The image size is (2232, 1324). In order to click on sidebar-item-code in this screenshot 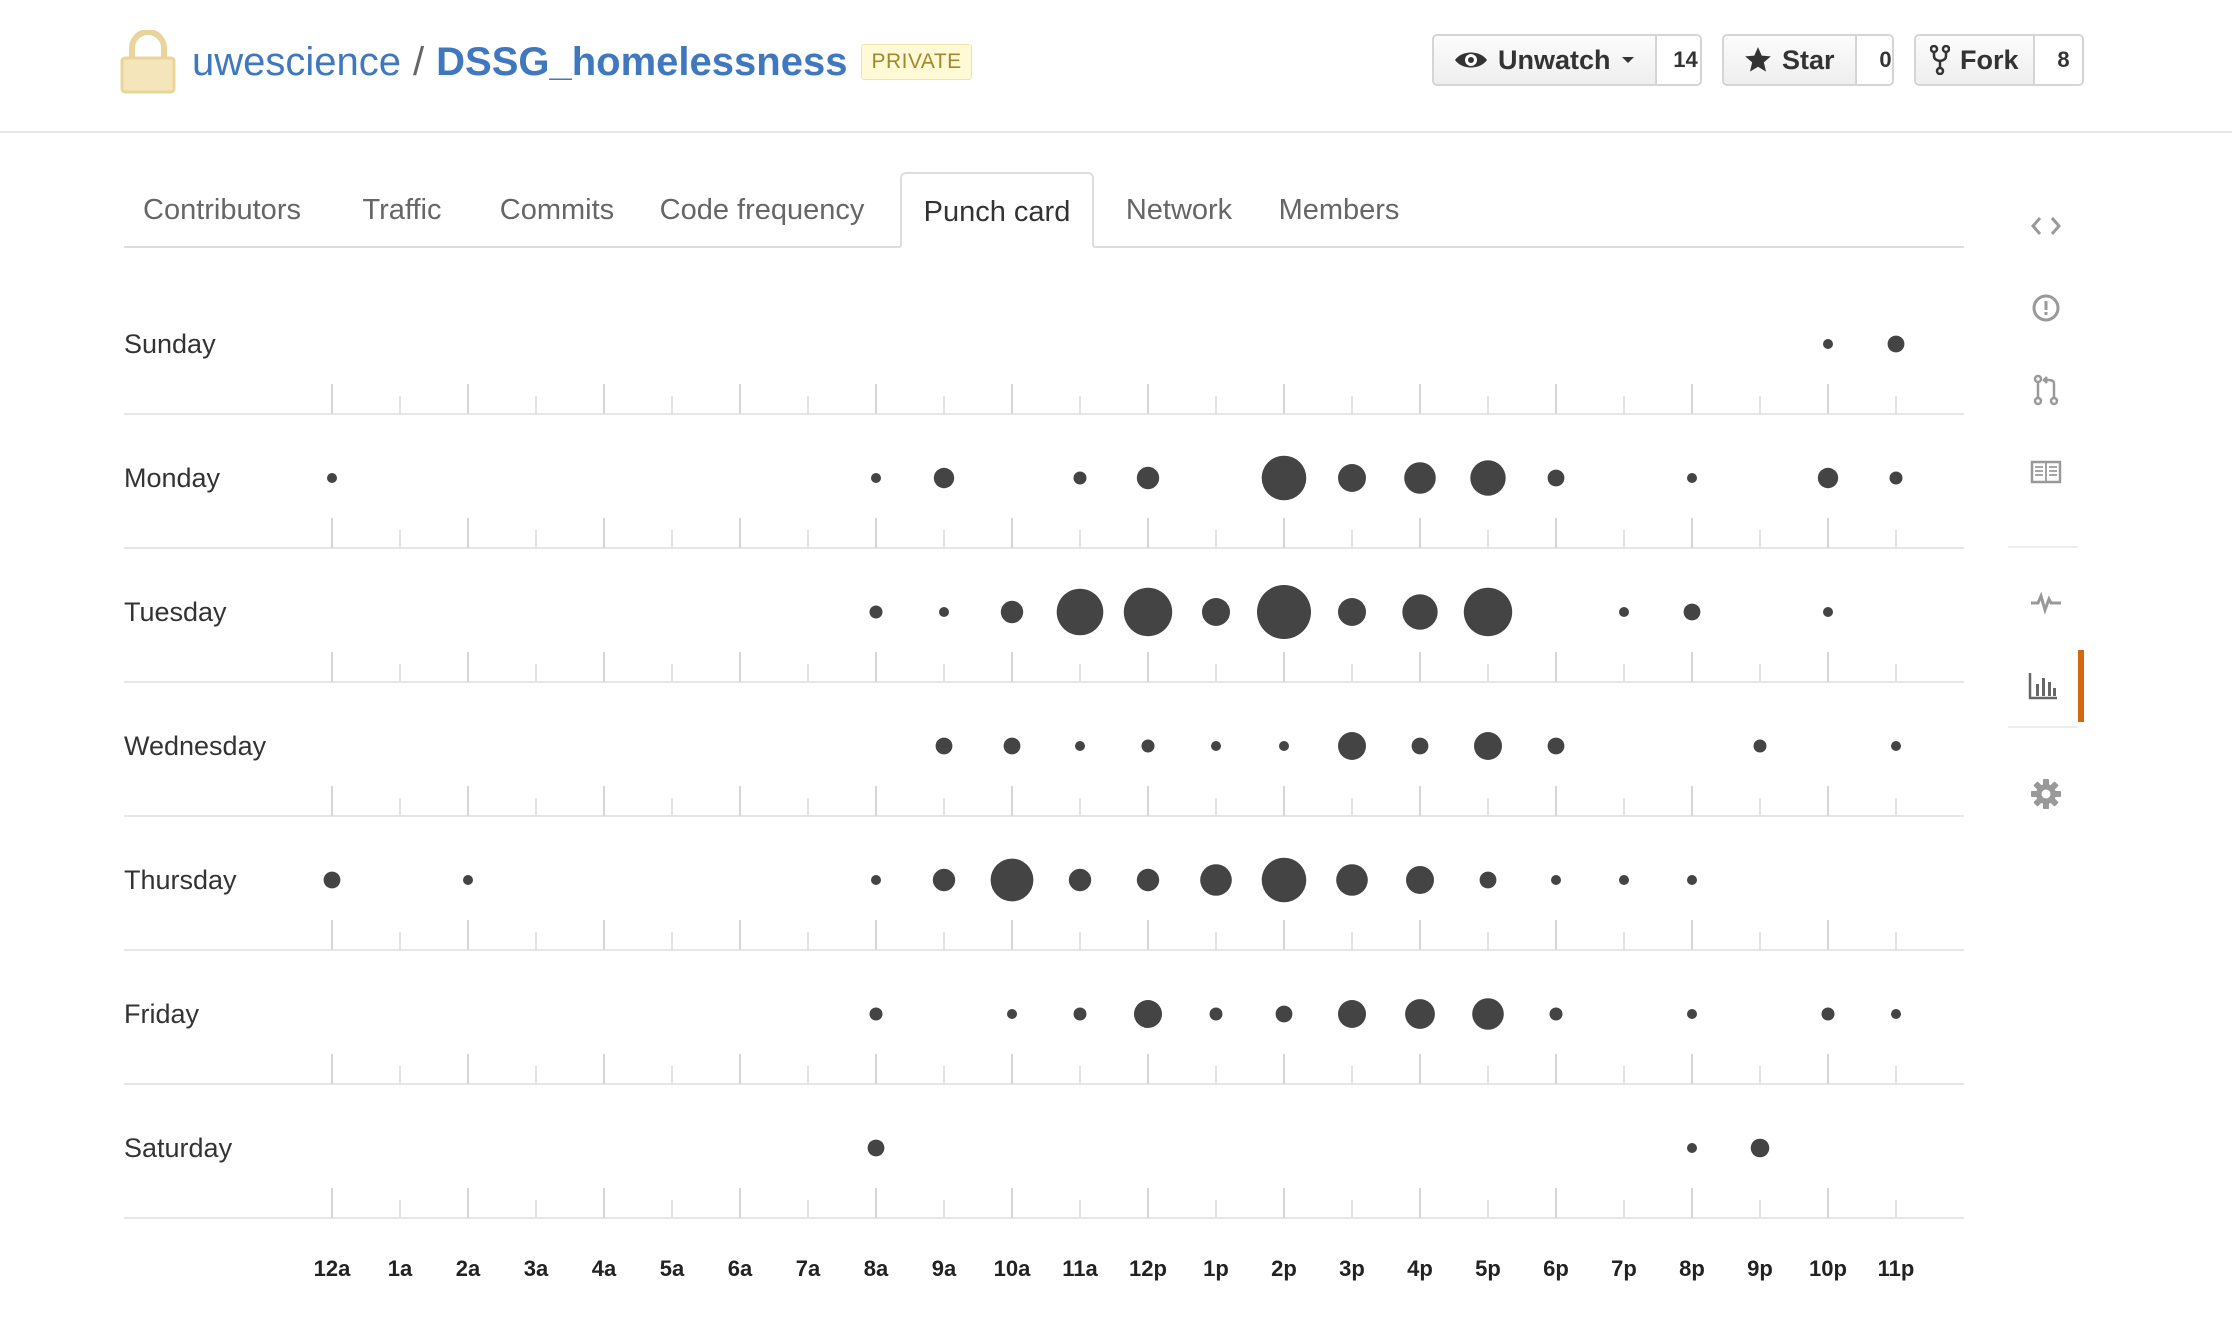, I will do `click(2046, 226)`.